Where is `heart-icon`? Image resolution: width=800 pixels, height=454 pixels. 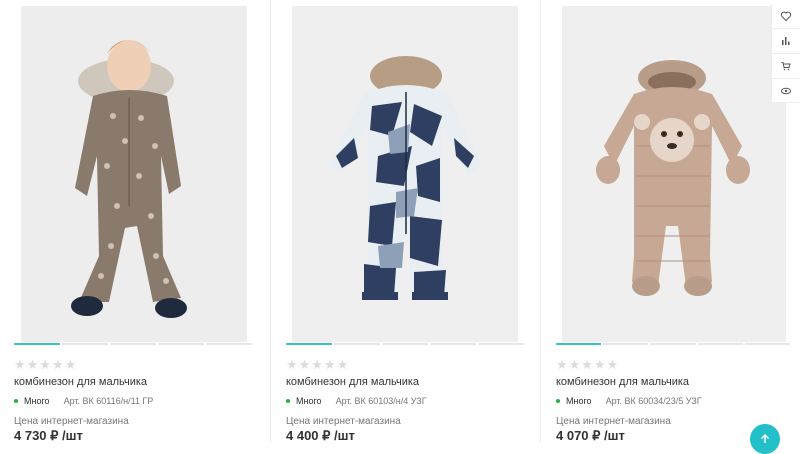 heart-icon is located at coordinates (786, 16).